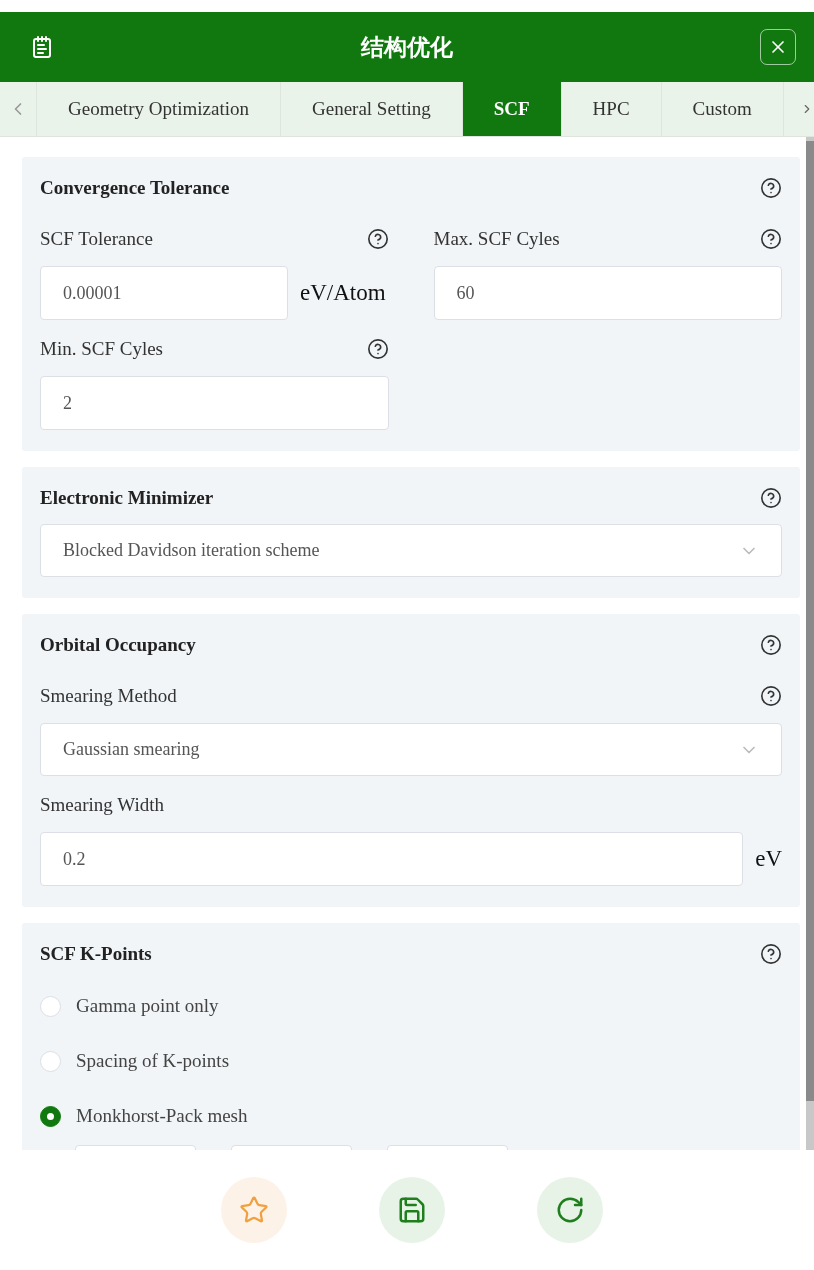  Describe the element at coordinates (343, 293) in the screenshot. I see `unit-label: eV/Atom` at that location.